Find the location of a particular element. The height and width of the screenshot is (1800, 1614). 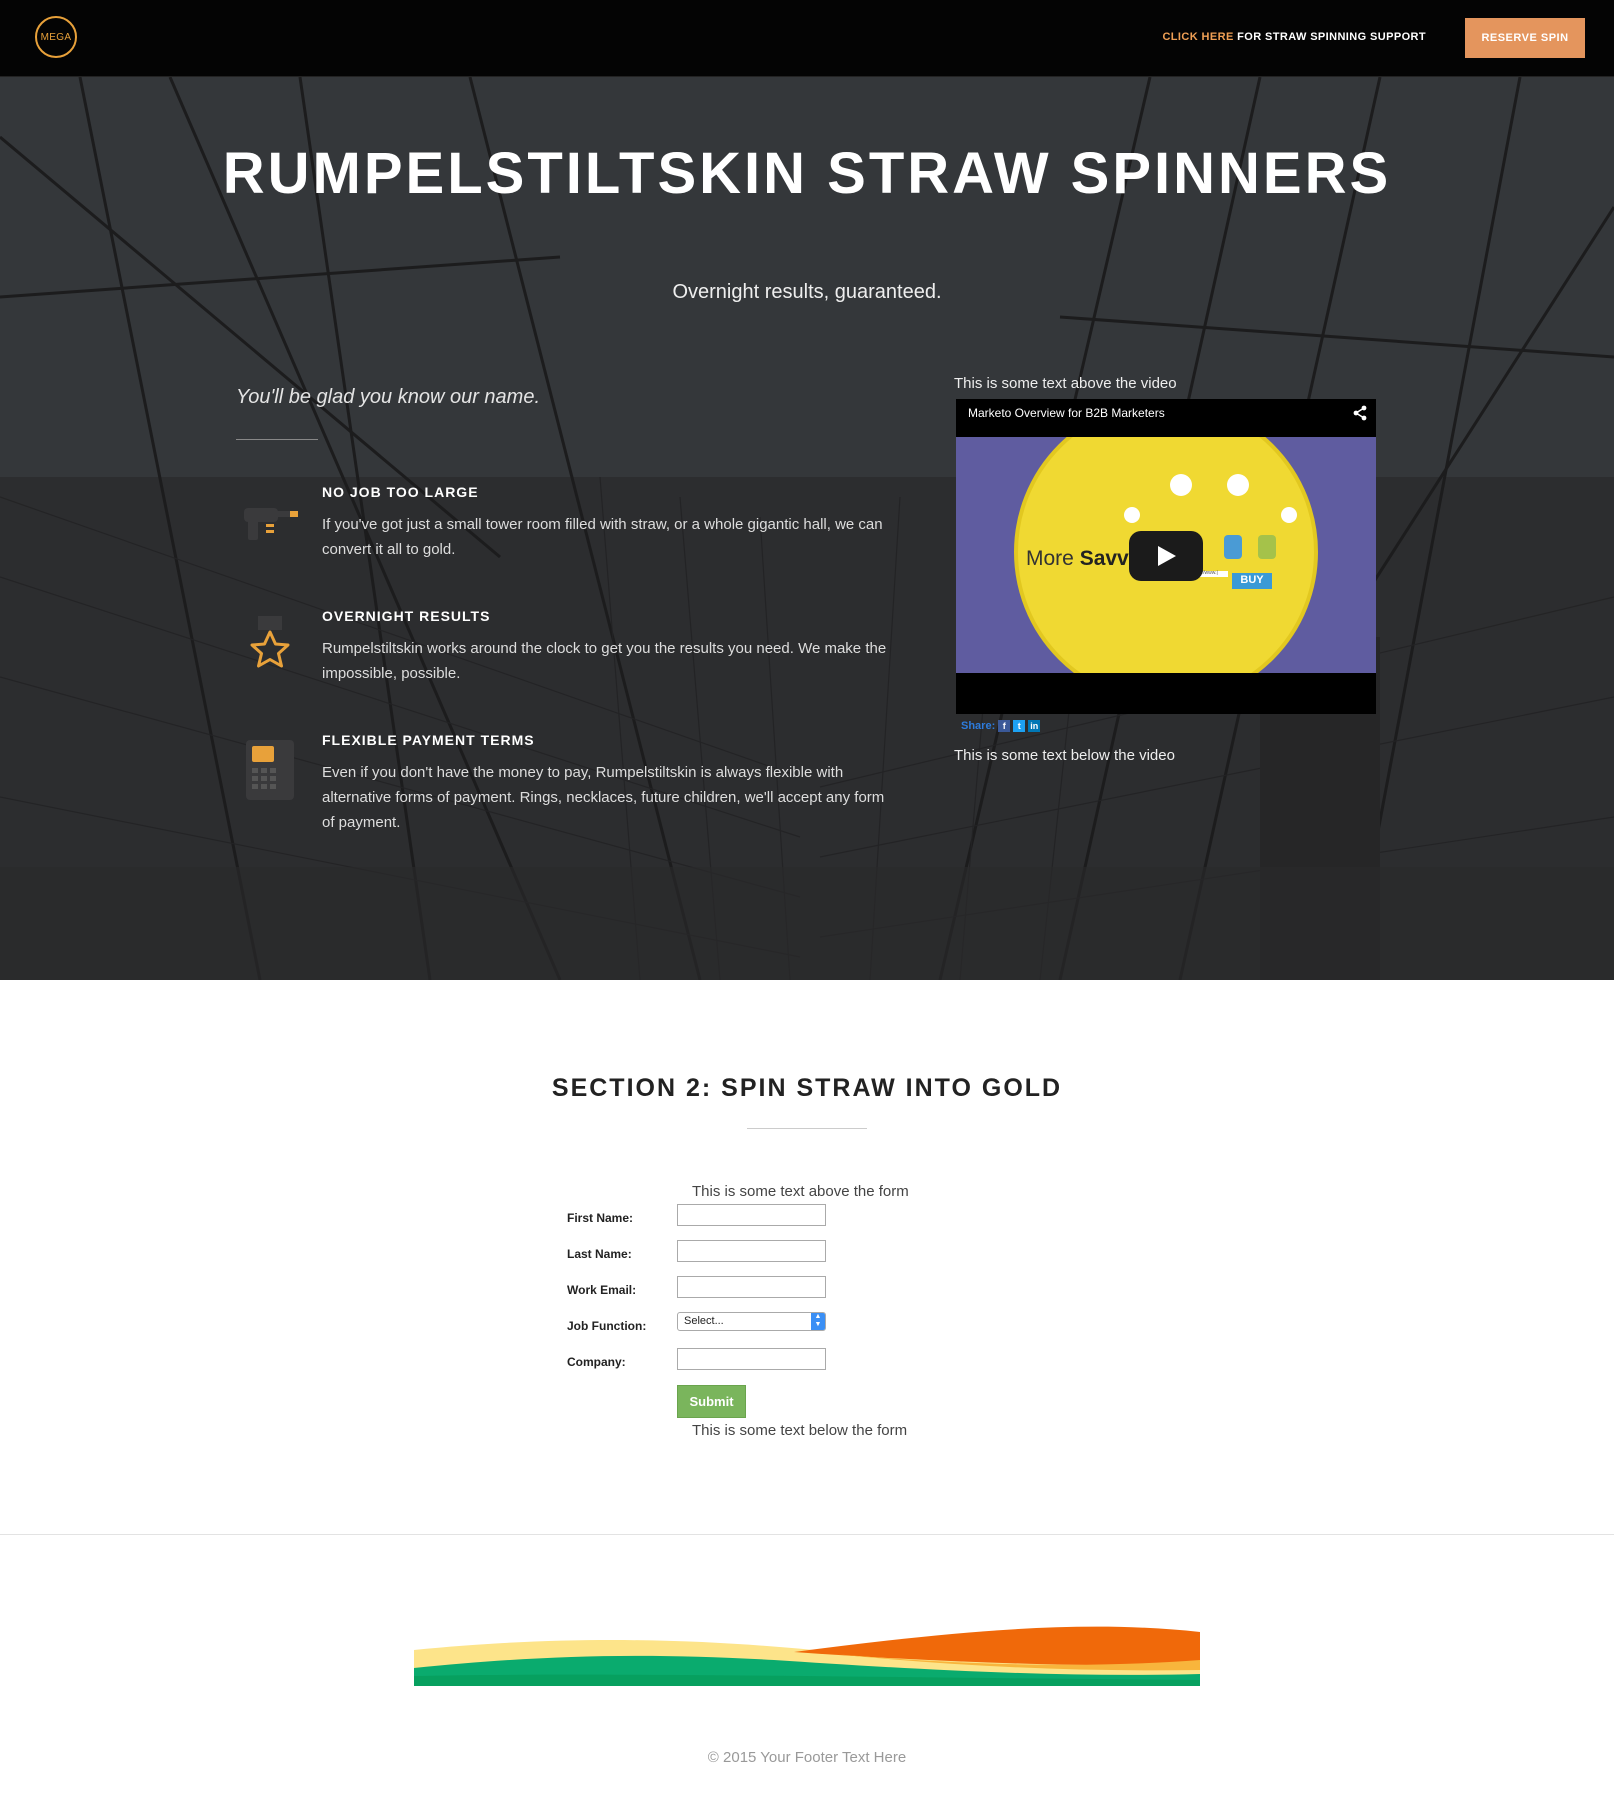

support-highlight: CLICK HERE is located at coordinates (1198, 37).